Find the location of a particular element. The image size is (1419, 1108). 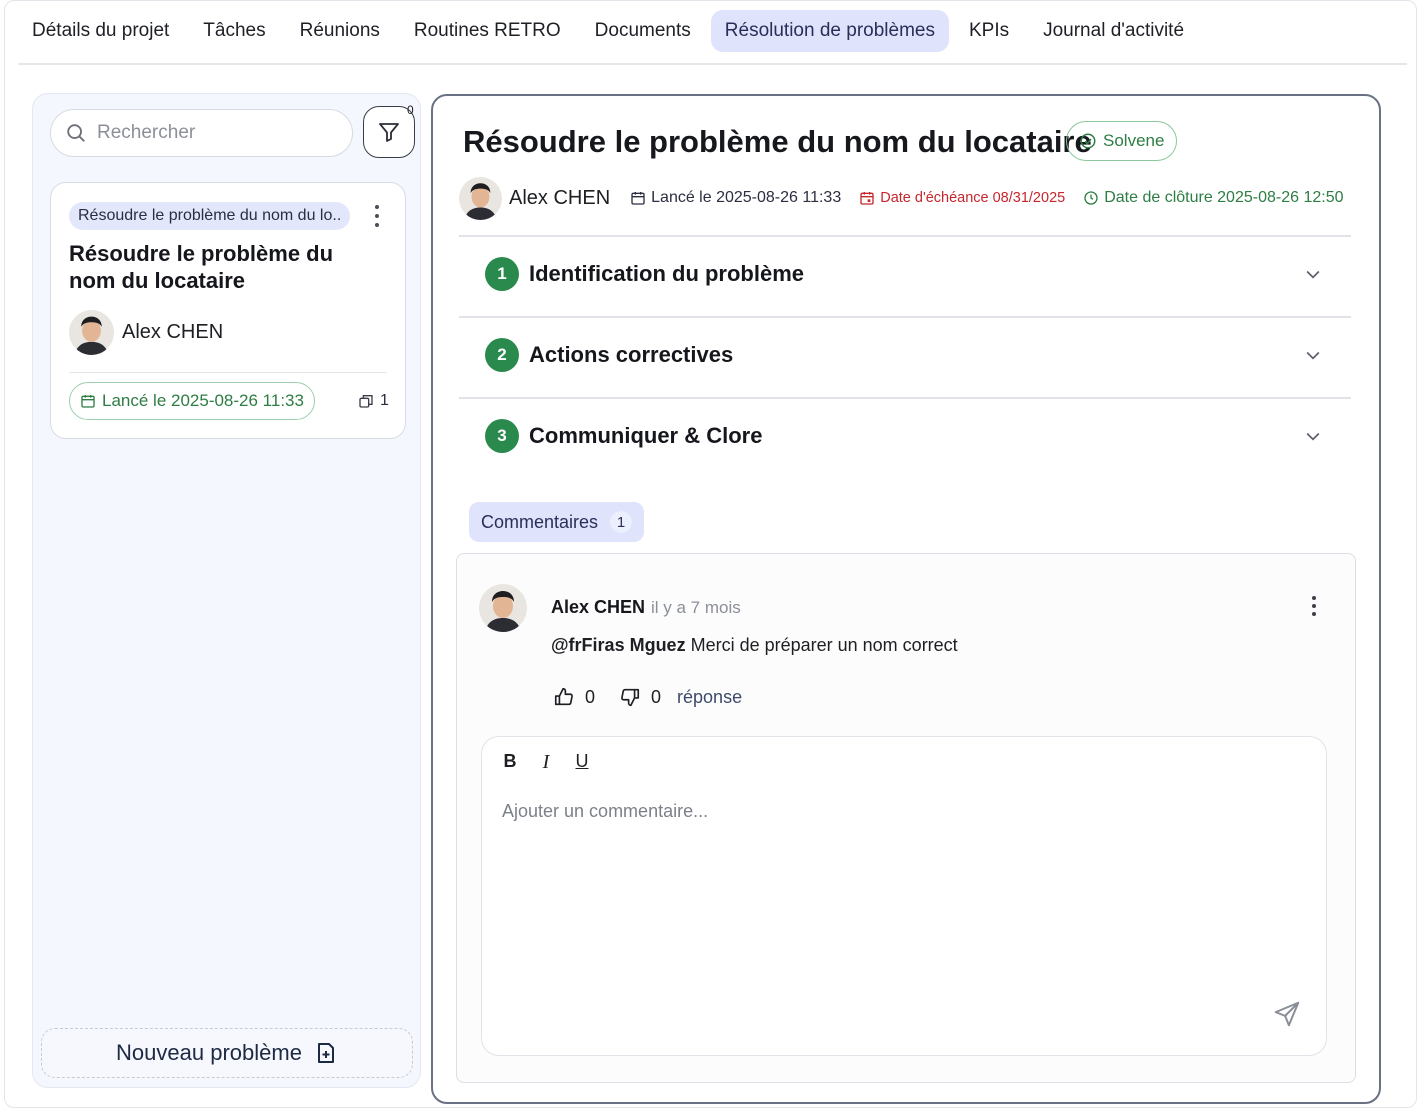

tab-meetings: Réunions is located at coordinates (340, 31).